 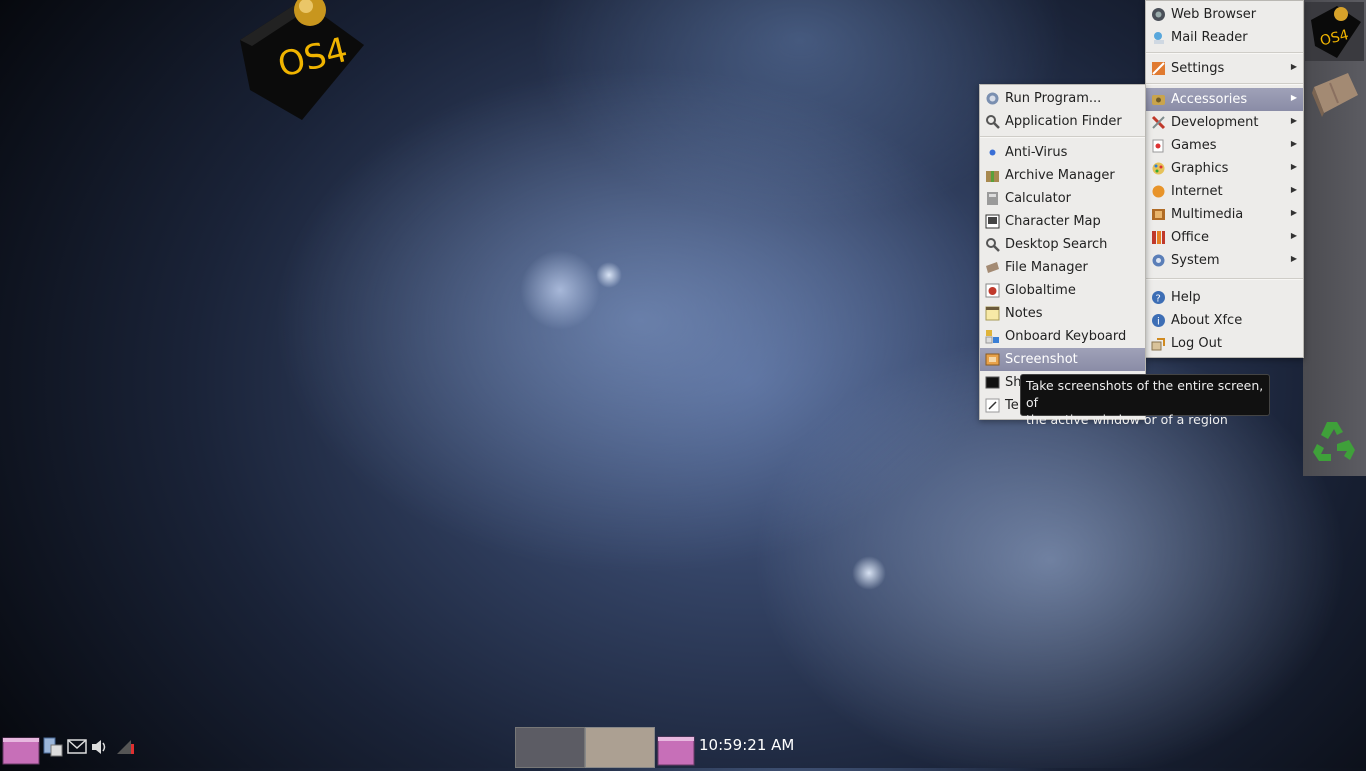 I want to click on menu-item-development: Development ▶, so click(x=1224, y=122).